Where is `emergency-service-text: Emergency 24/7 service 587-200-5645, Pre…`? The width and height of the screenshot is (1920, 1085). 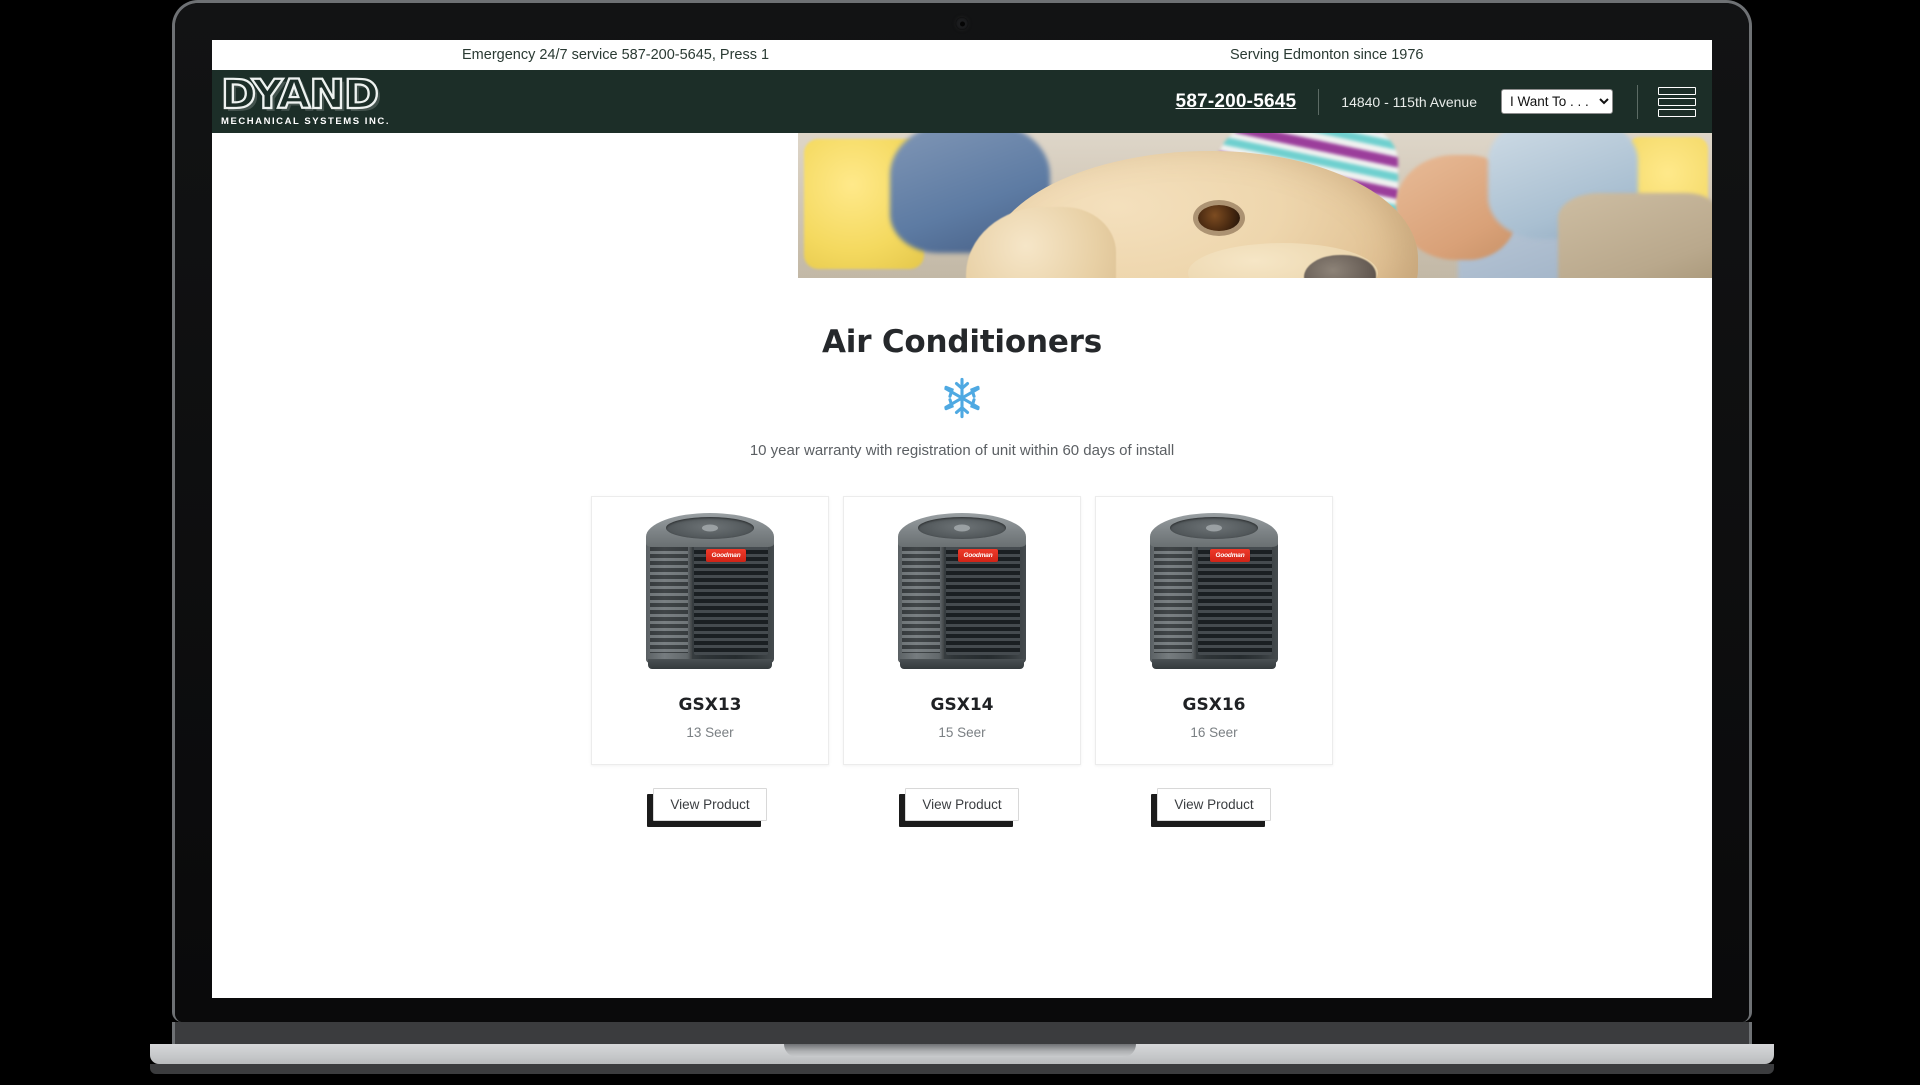
emergency-service-text: Emergency 24/7 service 587-200-5645, Pre… is located at coordinates (616, 54).